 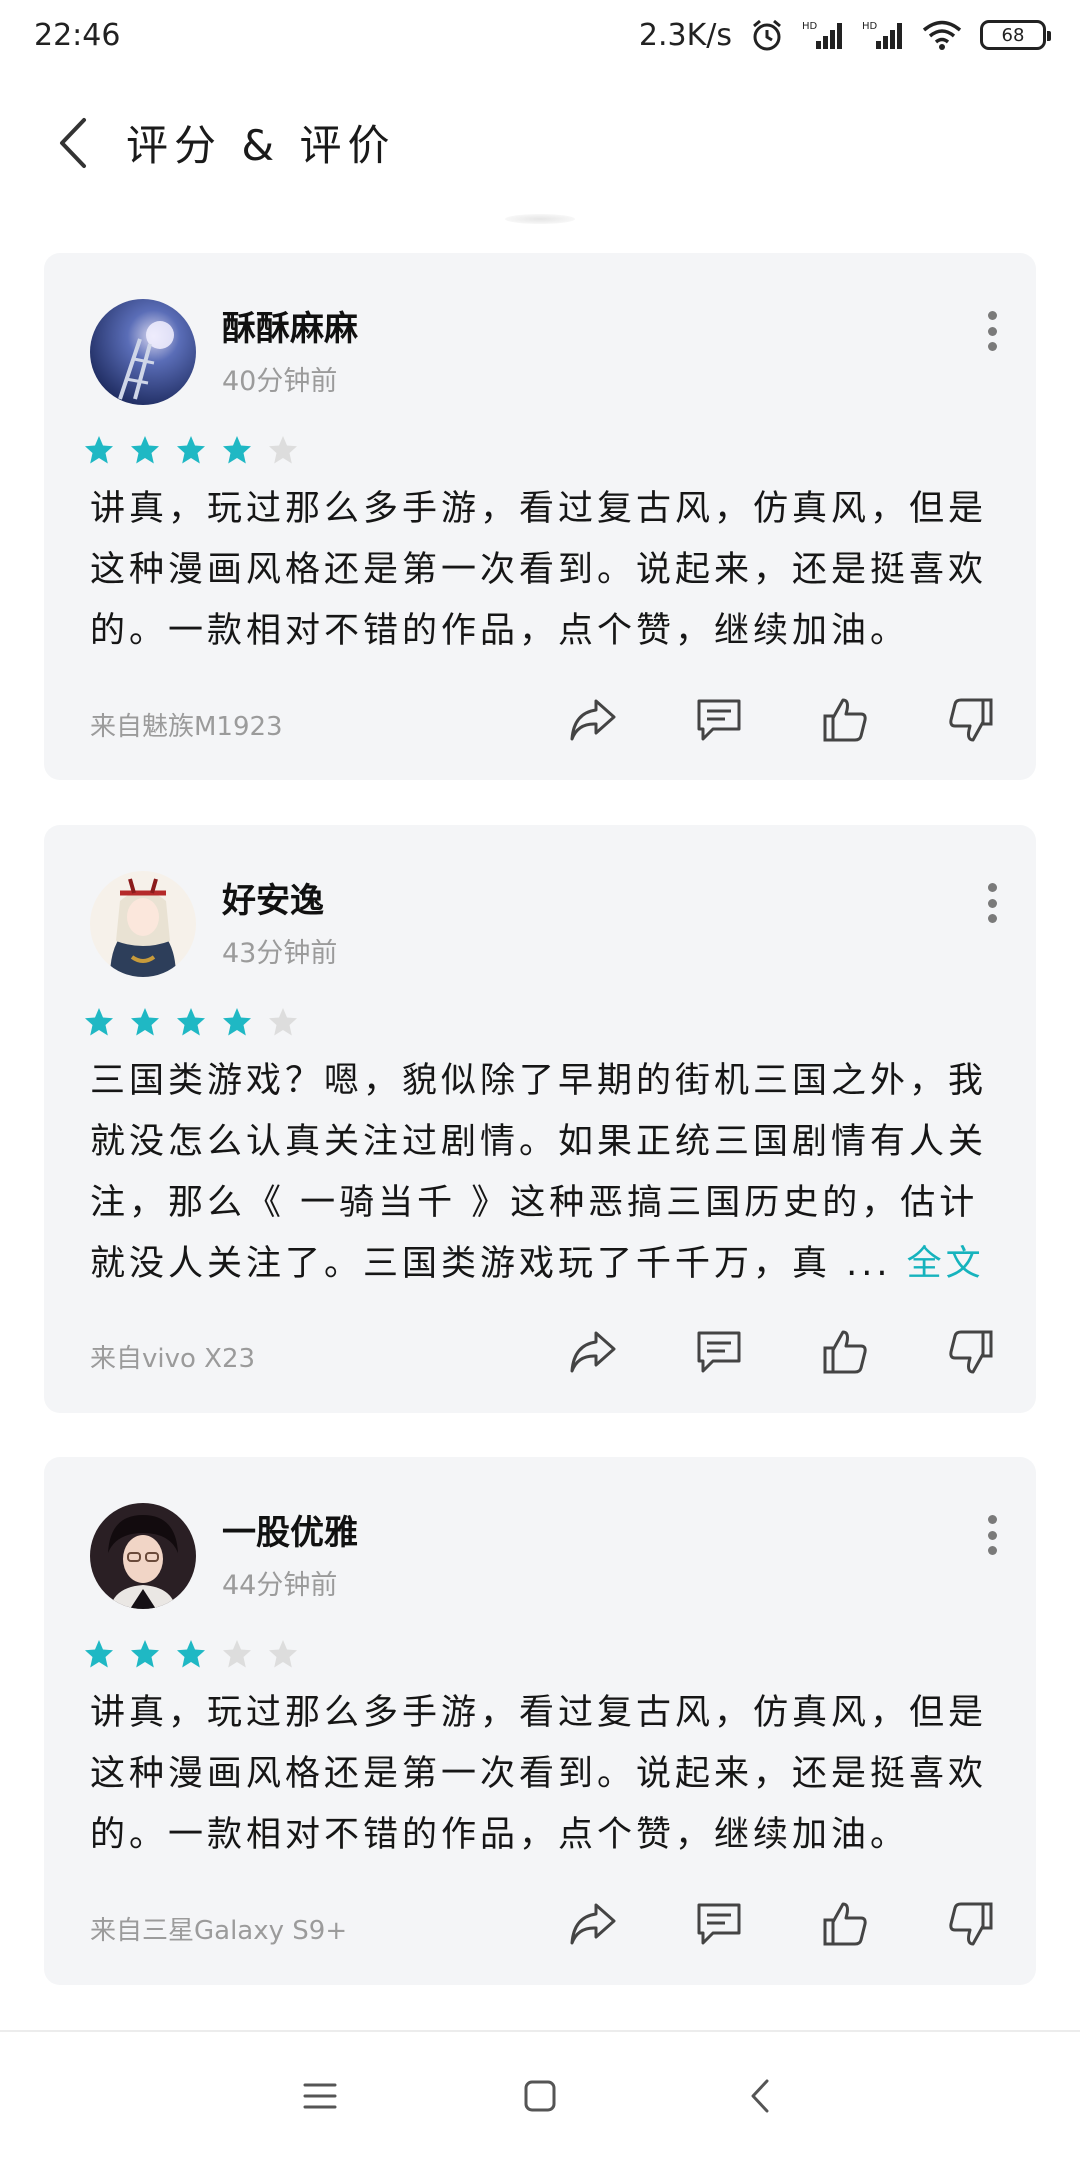 What do you see at coordinates (219, 1931) in the screenshot?
I see `device-label: 来自三星Galaxy S9+` at bounding box center [219, 1931].